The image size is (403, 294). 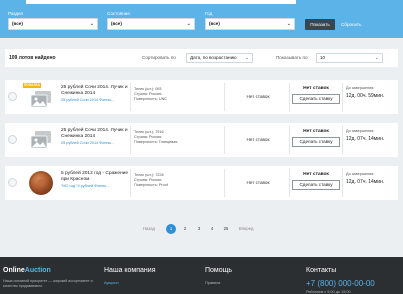 I want to click on filter-year-select: (все) ⌄, so click(x=250, y=24).